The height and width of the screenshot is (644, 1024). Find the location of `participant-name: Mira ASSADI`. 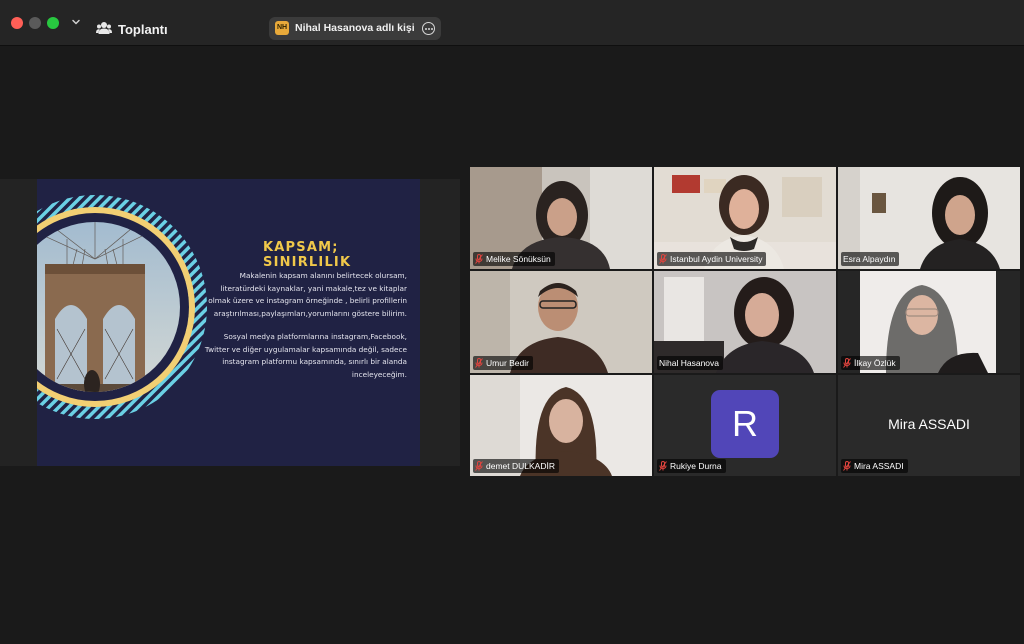

participant-name: Mira ASSADI is located at coordinates (879, 466).